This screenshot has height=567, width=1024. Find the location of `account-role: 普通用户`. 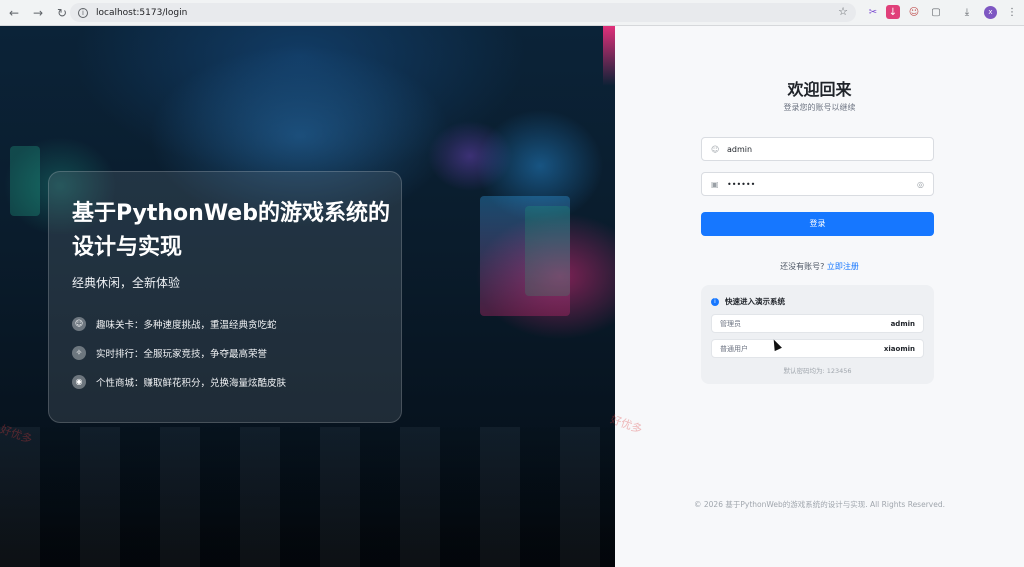

account-role: 普通用户 is located at coordinates (734, 348).